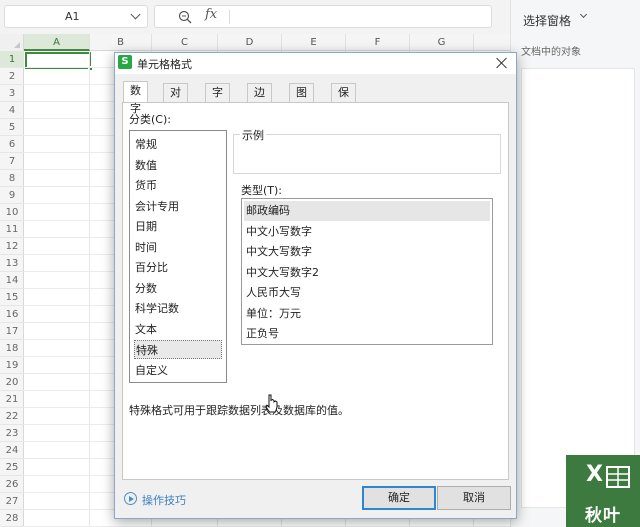 The image size is (640, 527). I want to click on tab-number: 数字, so click(135, 98).